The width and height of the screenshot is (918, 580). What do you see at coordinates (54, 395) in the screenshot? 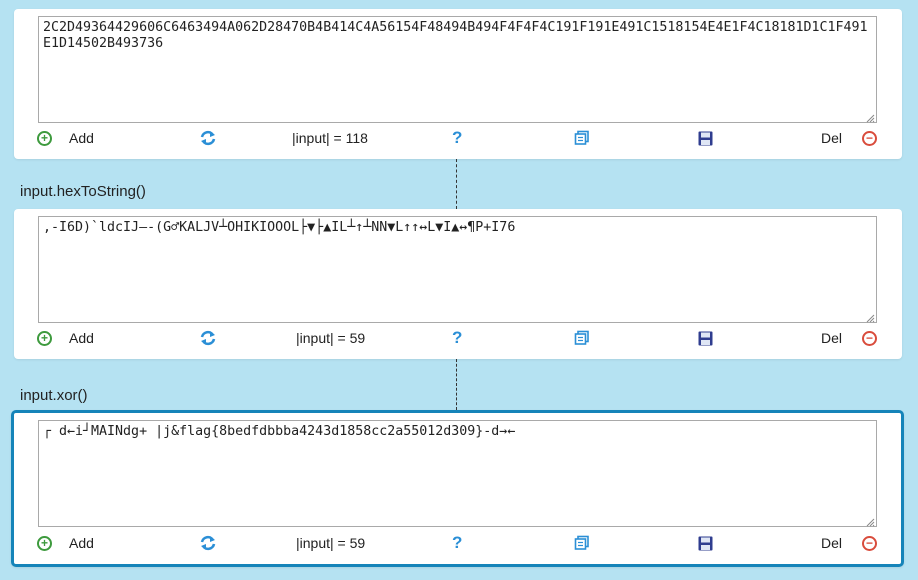
I see `operation-label-2: input.xor()` at bounding box center [54, 395].